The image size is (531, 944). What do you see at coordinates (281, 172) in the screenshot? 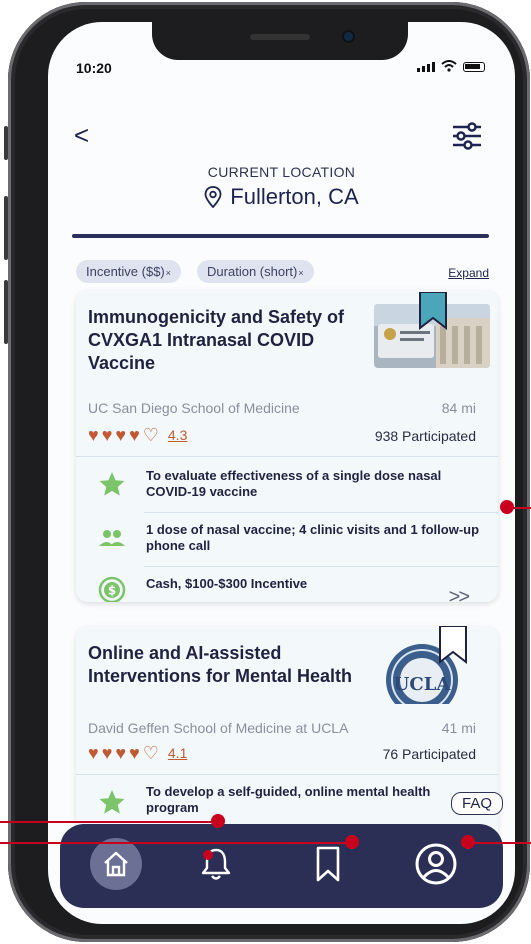
I see `current-location-label: CURRENT LOCATION` at bounding box center [281, 172].